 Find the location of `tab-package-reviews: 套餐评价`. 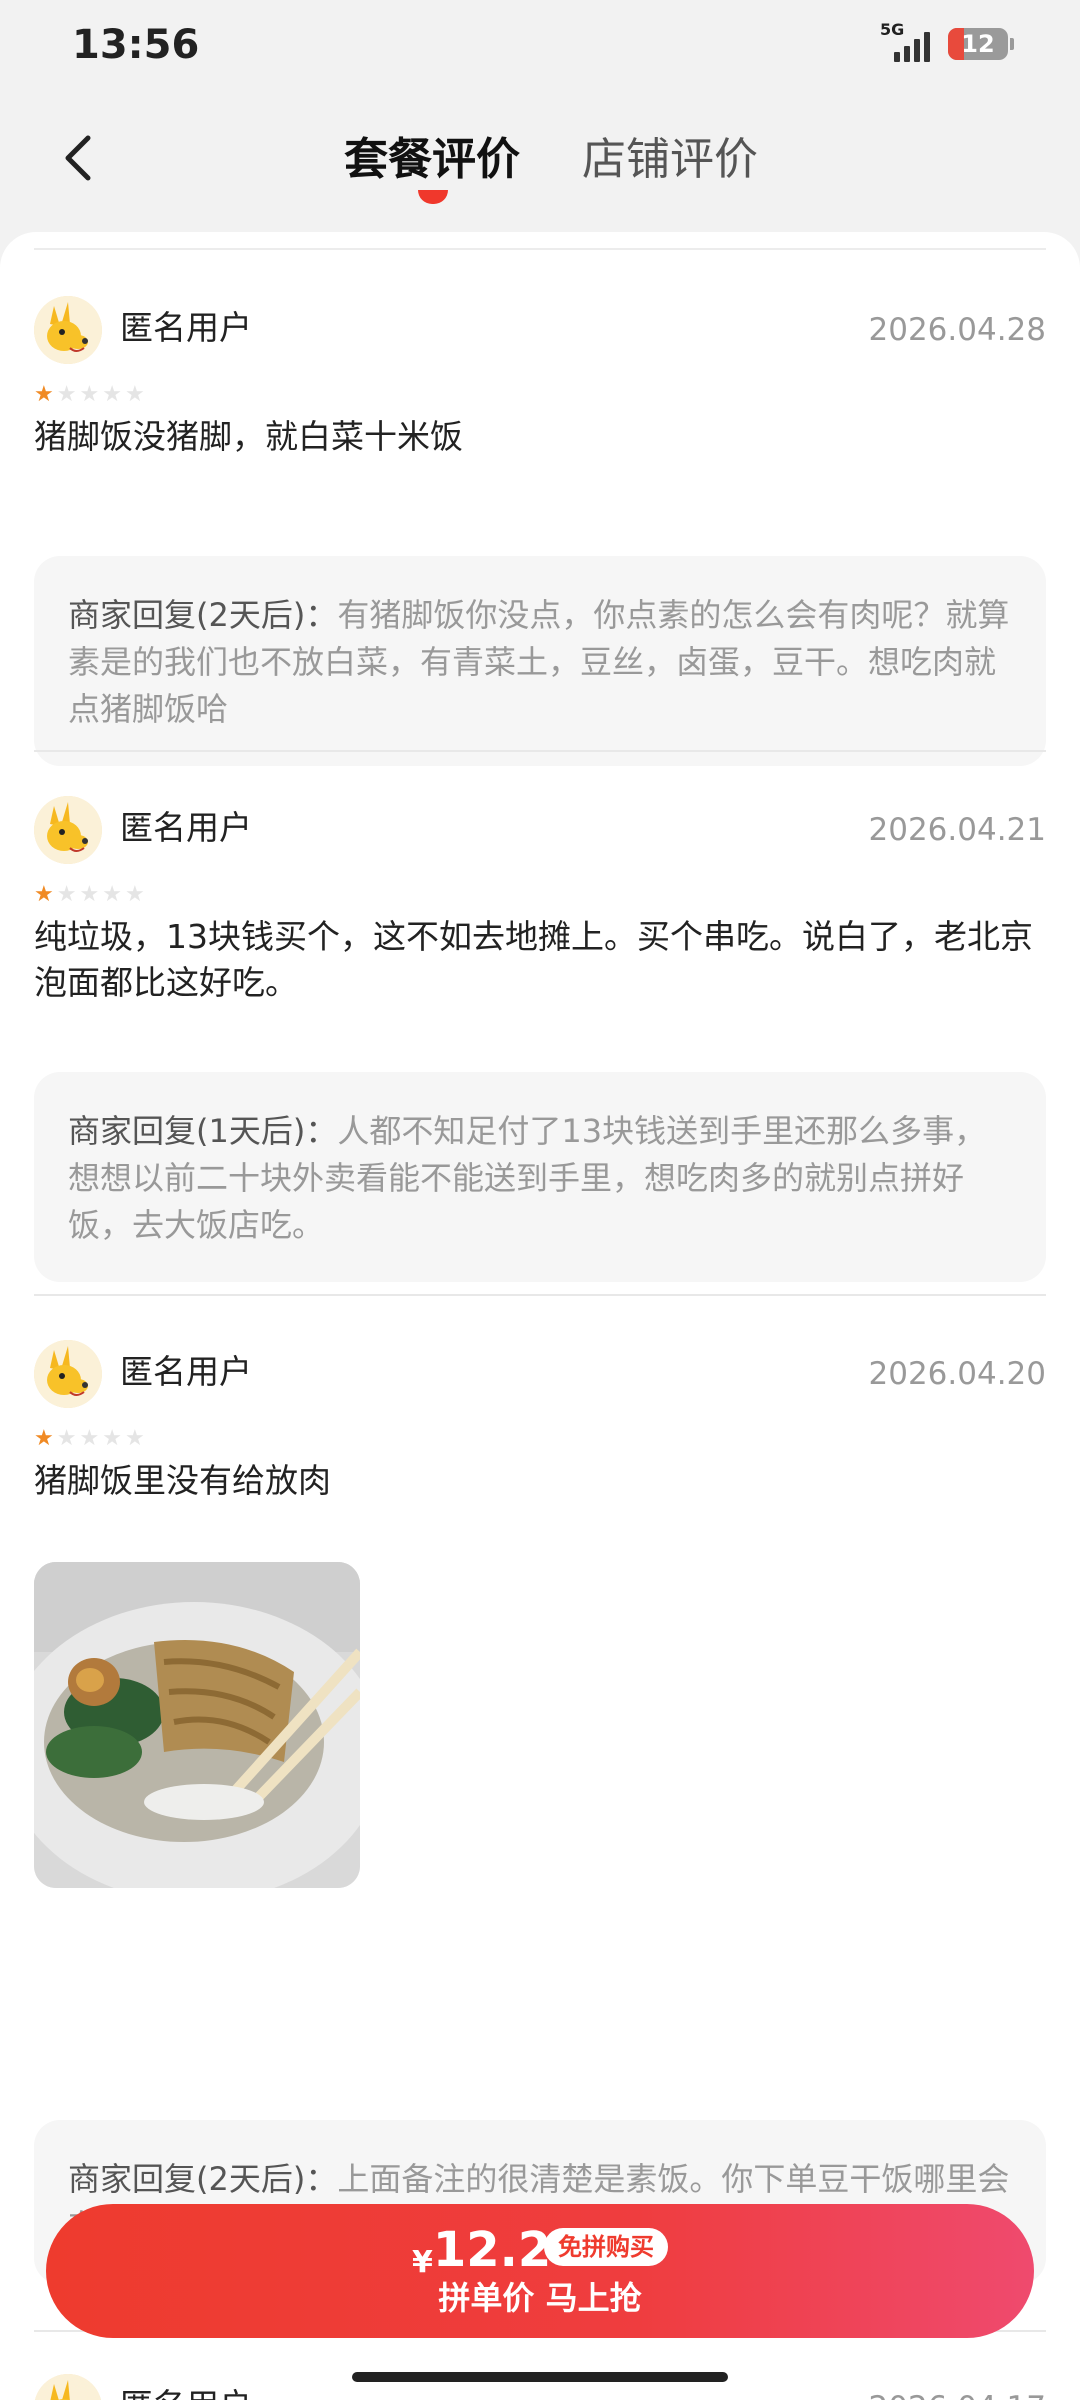

tab-package-reviews: 套餐评价 is located at coordinates (432, 160).